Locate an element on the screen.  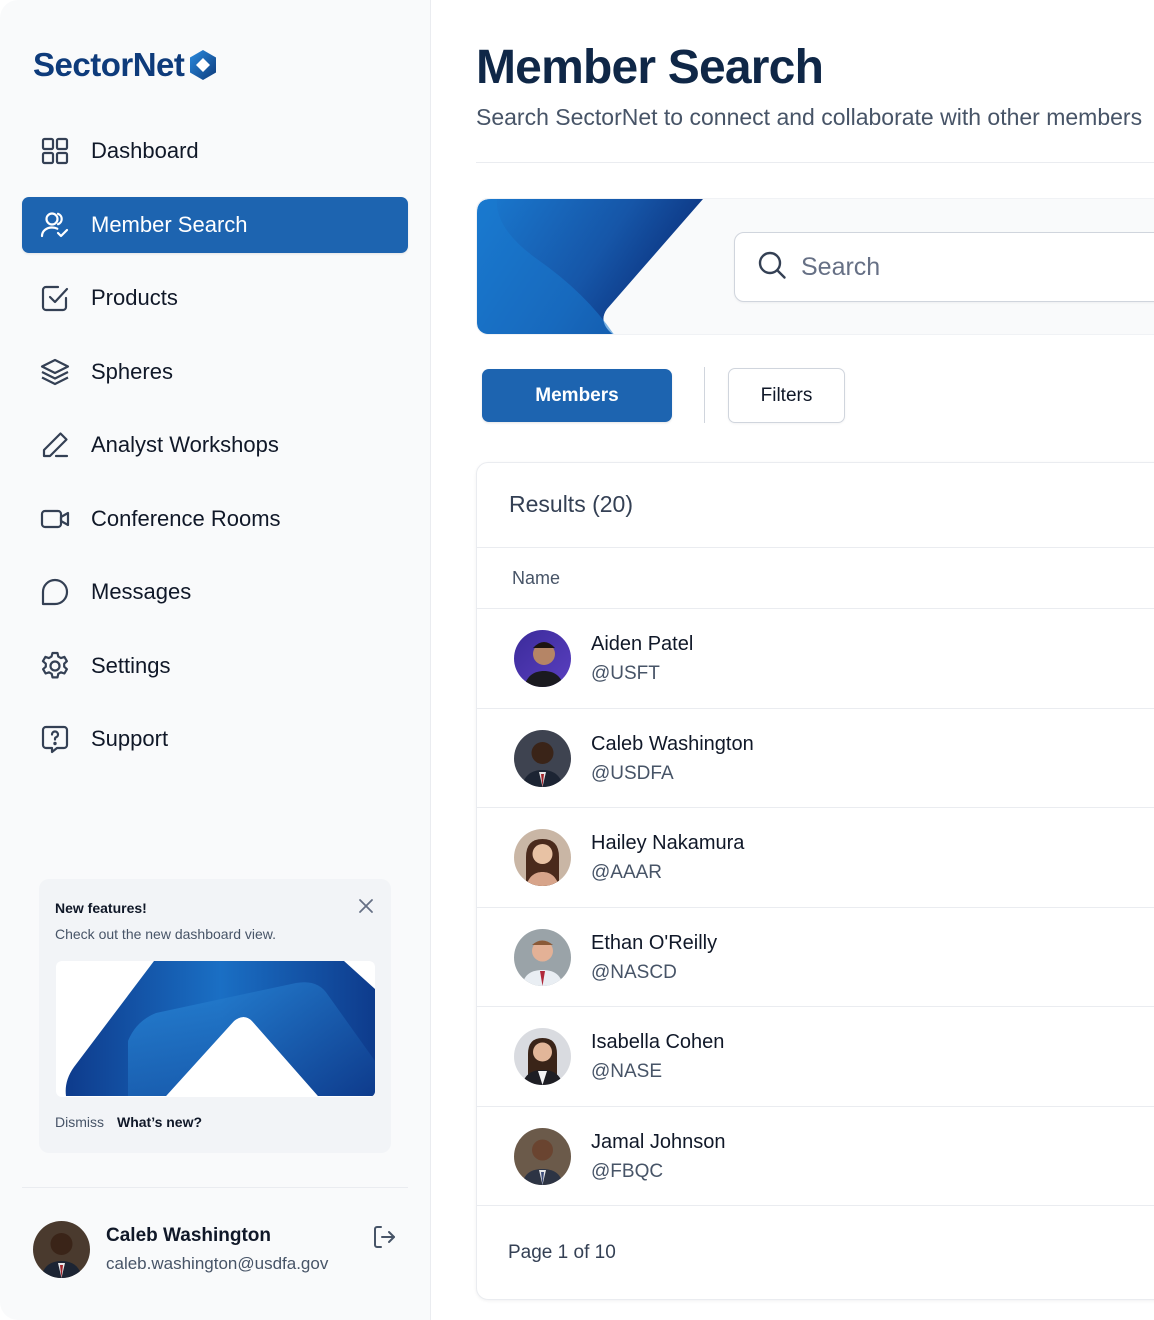
table-row: Isabella Cohen @NASE is located at coordinates (815, 1057).